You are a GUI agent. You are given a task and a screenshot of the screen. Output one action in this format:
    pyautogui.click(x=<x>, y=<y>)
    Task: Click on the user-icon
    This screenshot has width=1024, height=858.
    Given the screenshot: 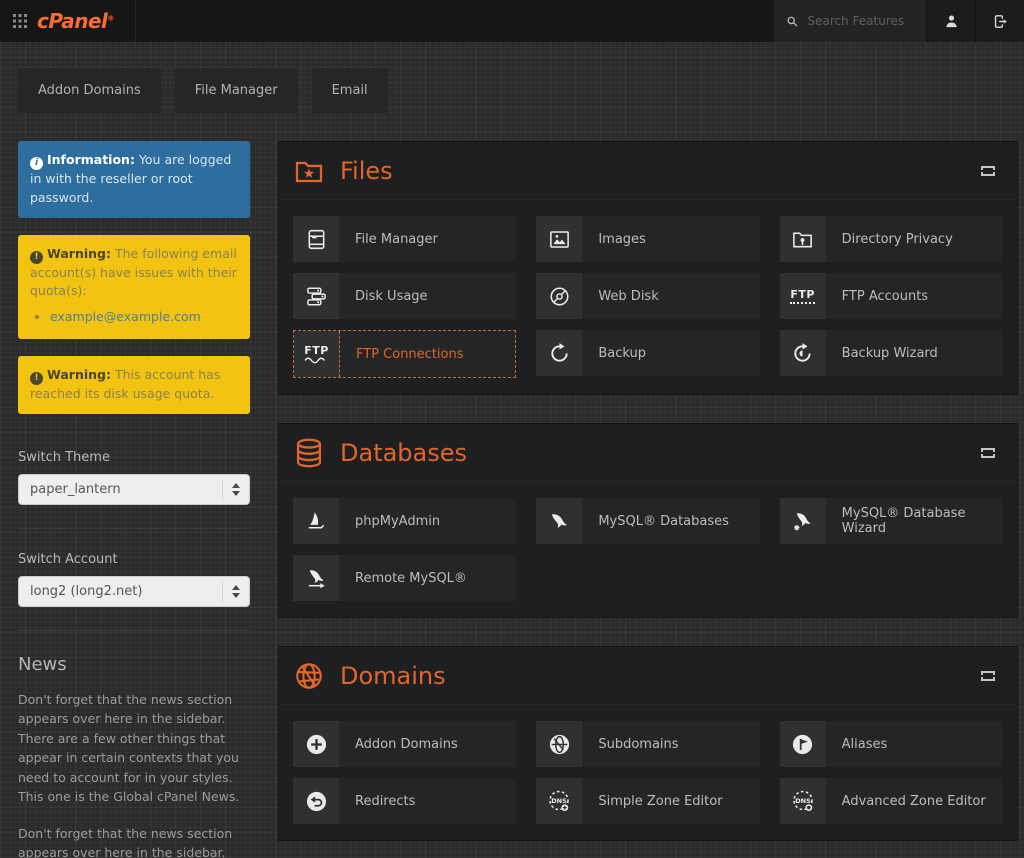 What is the action you would take?
    pyautogui.click(x=951, y=21)
    